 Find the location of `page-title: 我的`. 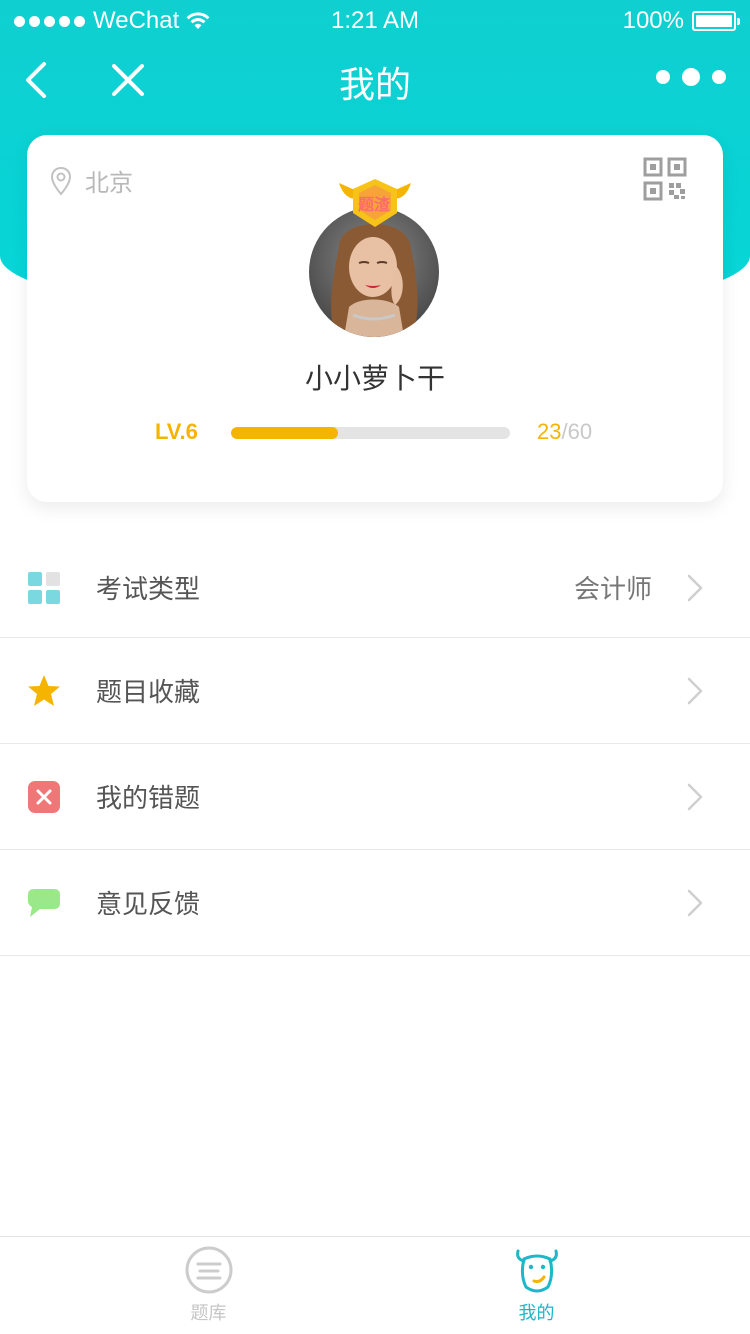

page-title: 我的 is located at coordinates (374, 85).